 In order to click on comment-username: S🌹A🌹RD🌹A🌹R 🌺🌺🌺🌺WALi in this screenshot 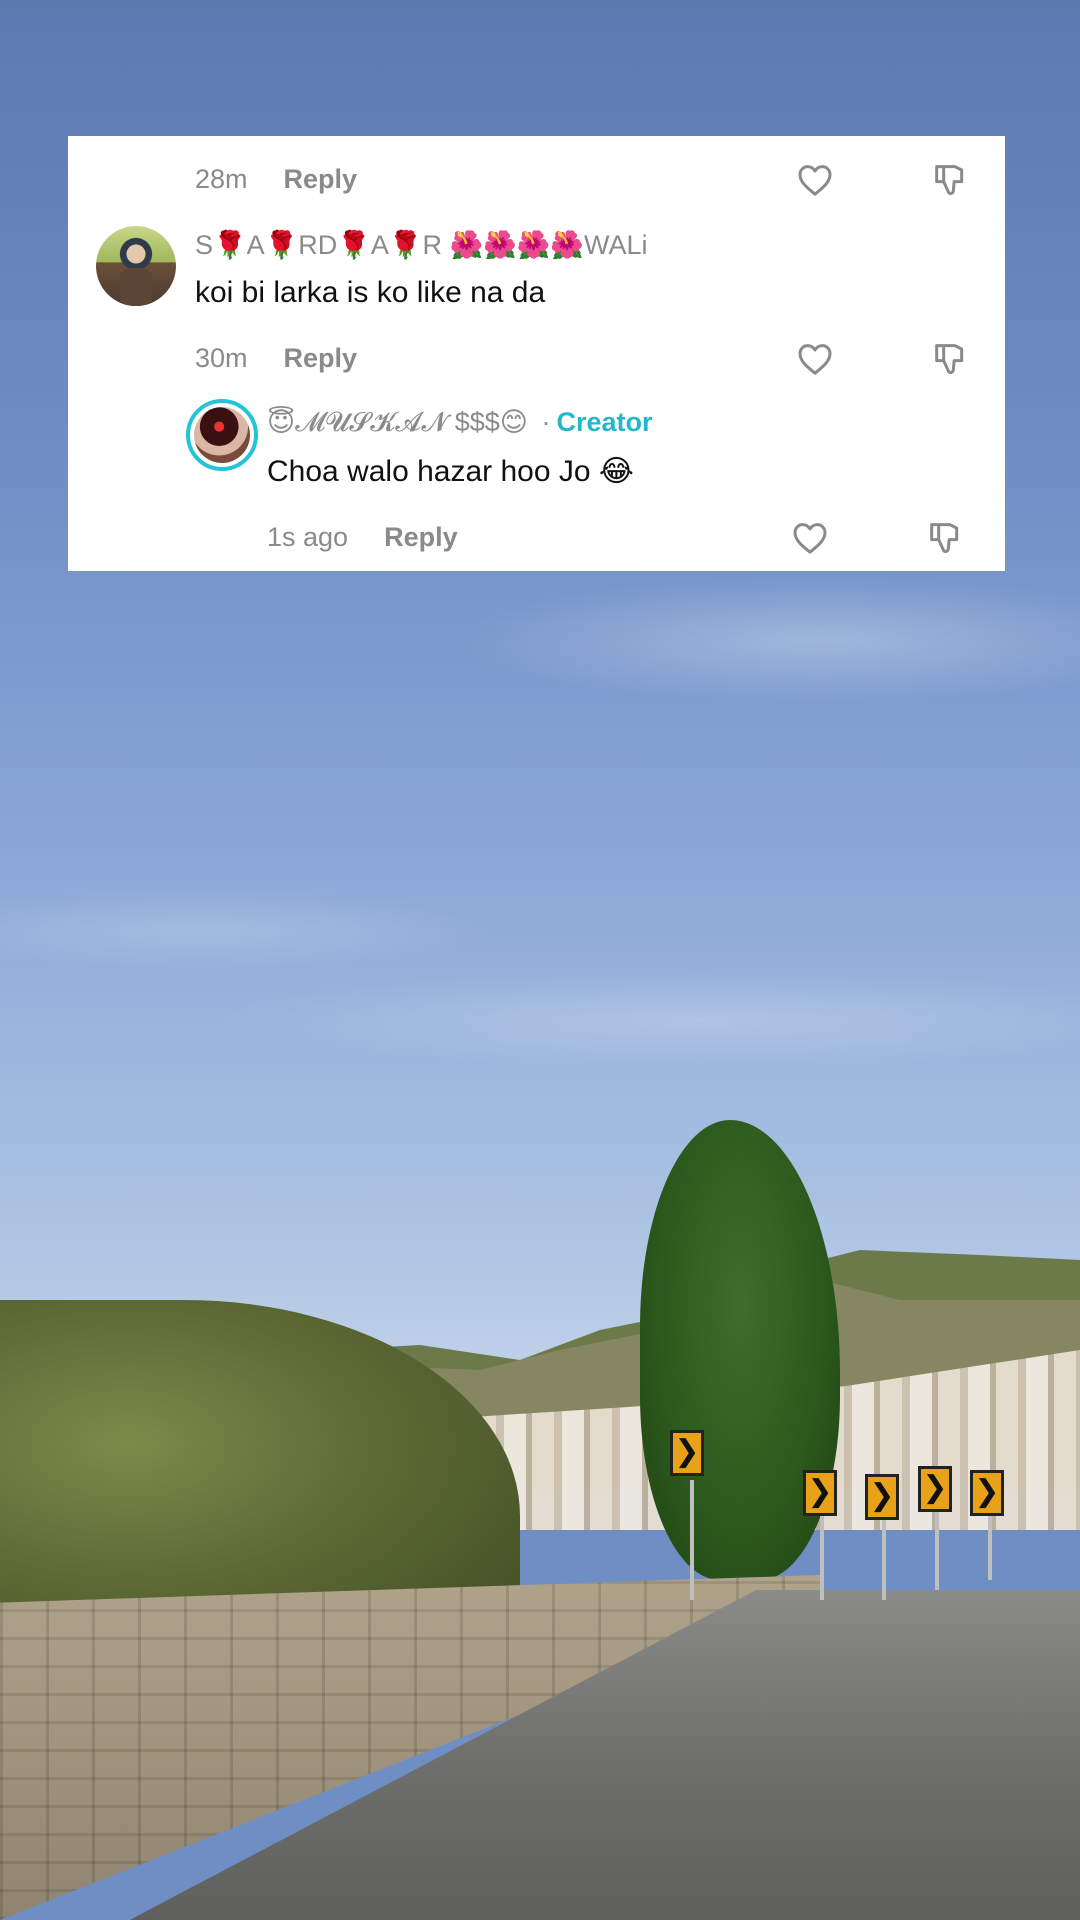, I will do `click(421, 245)`.